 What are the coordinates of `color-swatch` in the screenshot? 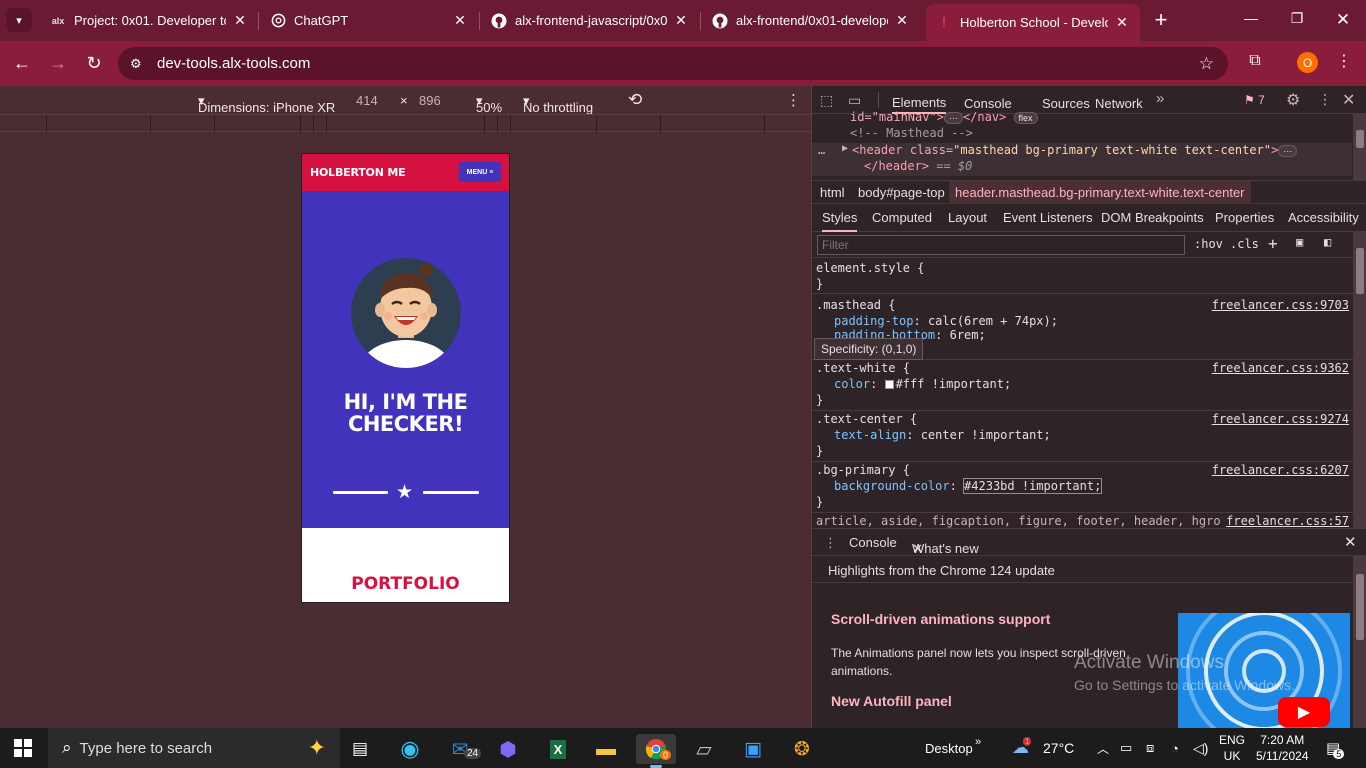 It's located at (889, 384).